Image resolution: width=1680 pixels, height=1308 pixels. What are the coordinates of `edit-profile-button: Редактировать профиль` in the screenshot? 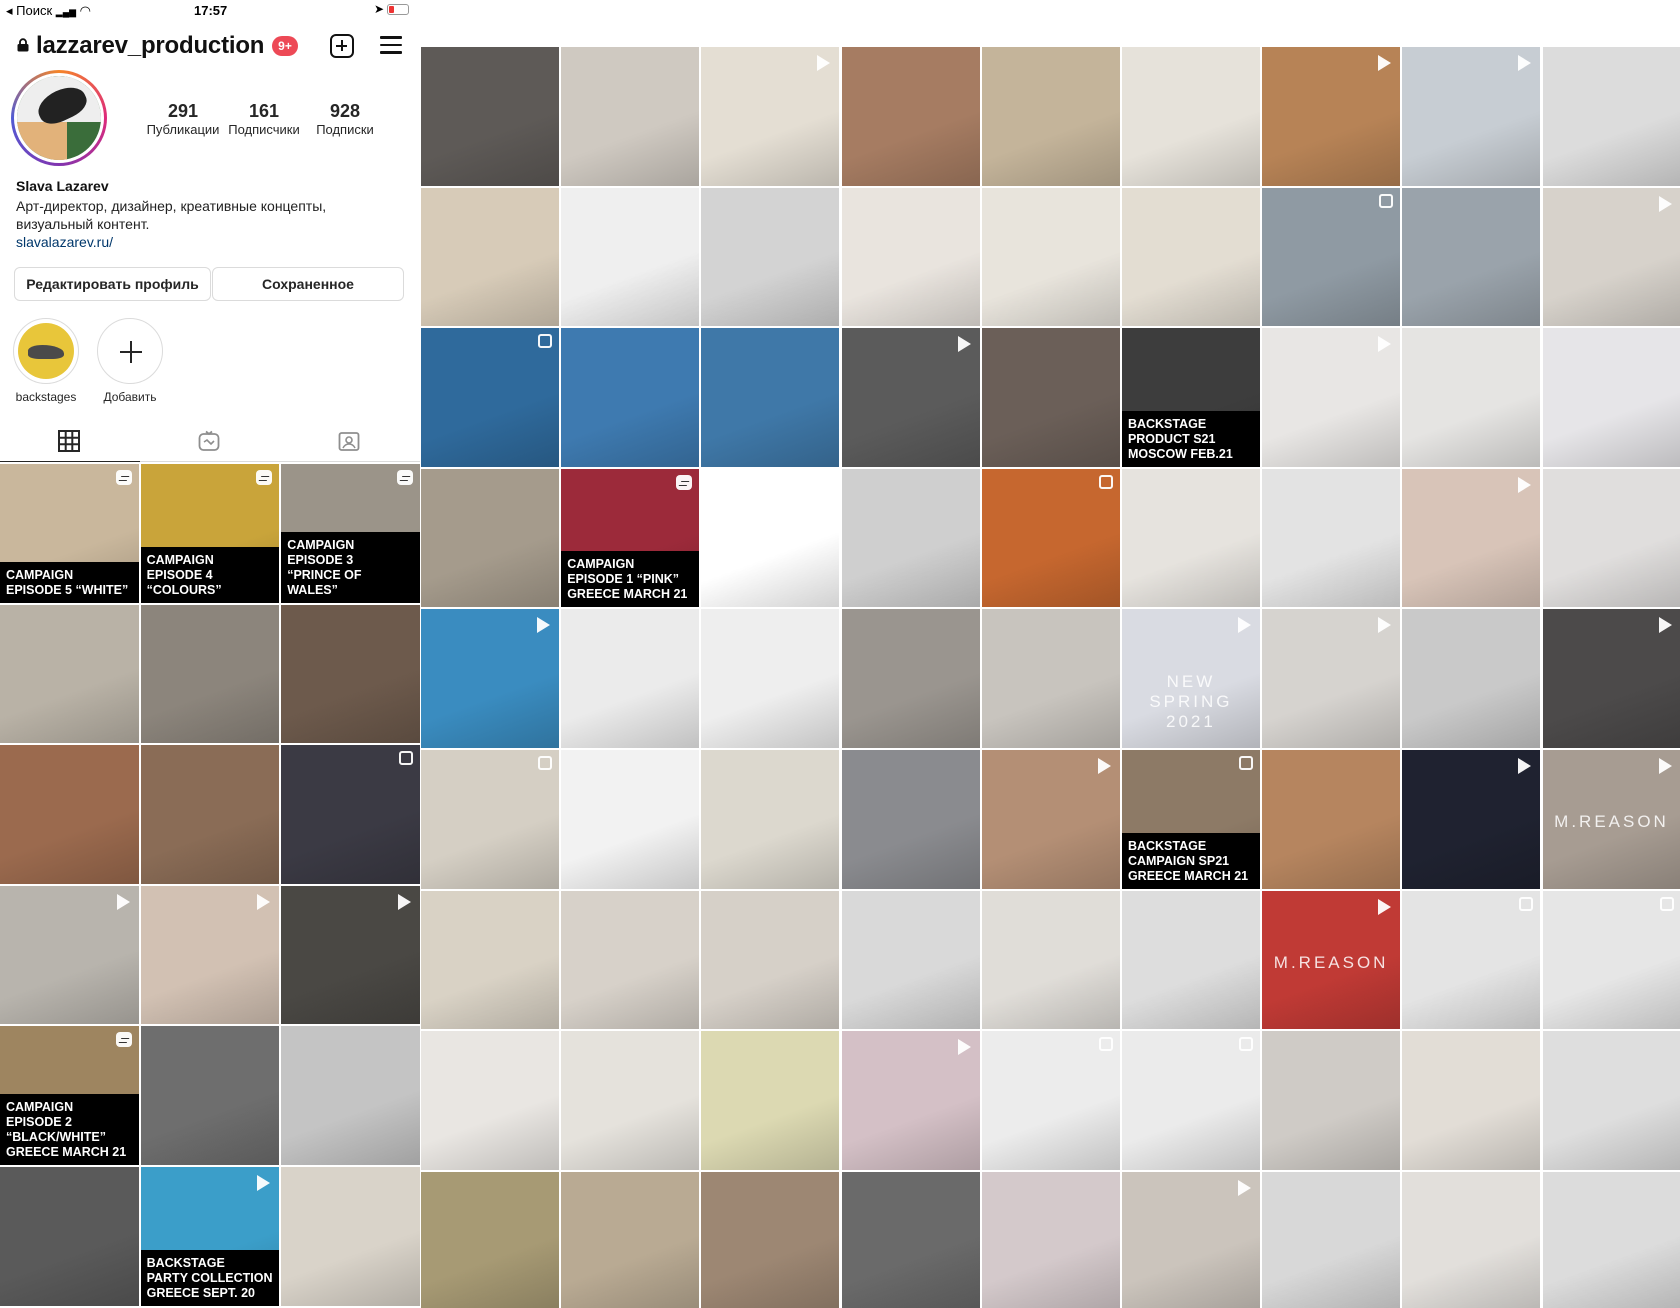 It's located at (112, 284).